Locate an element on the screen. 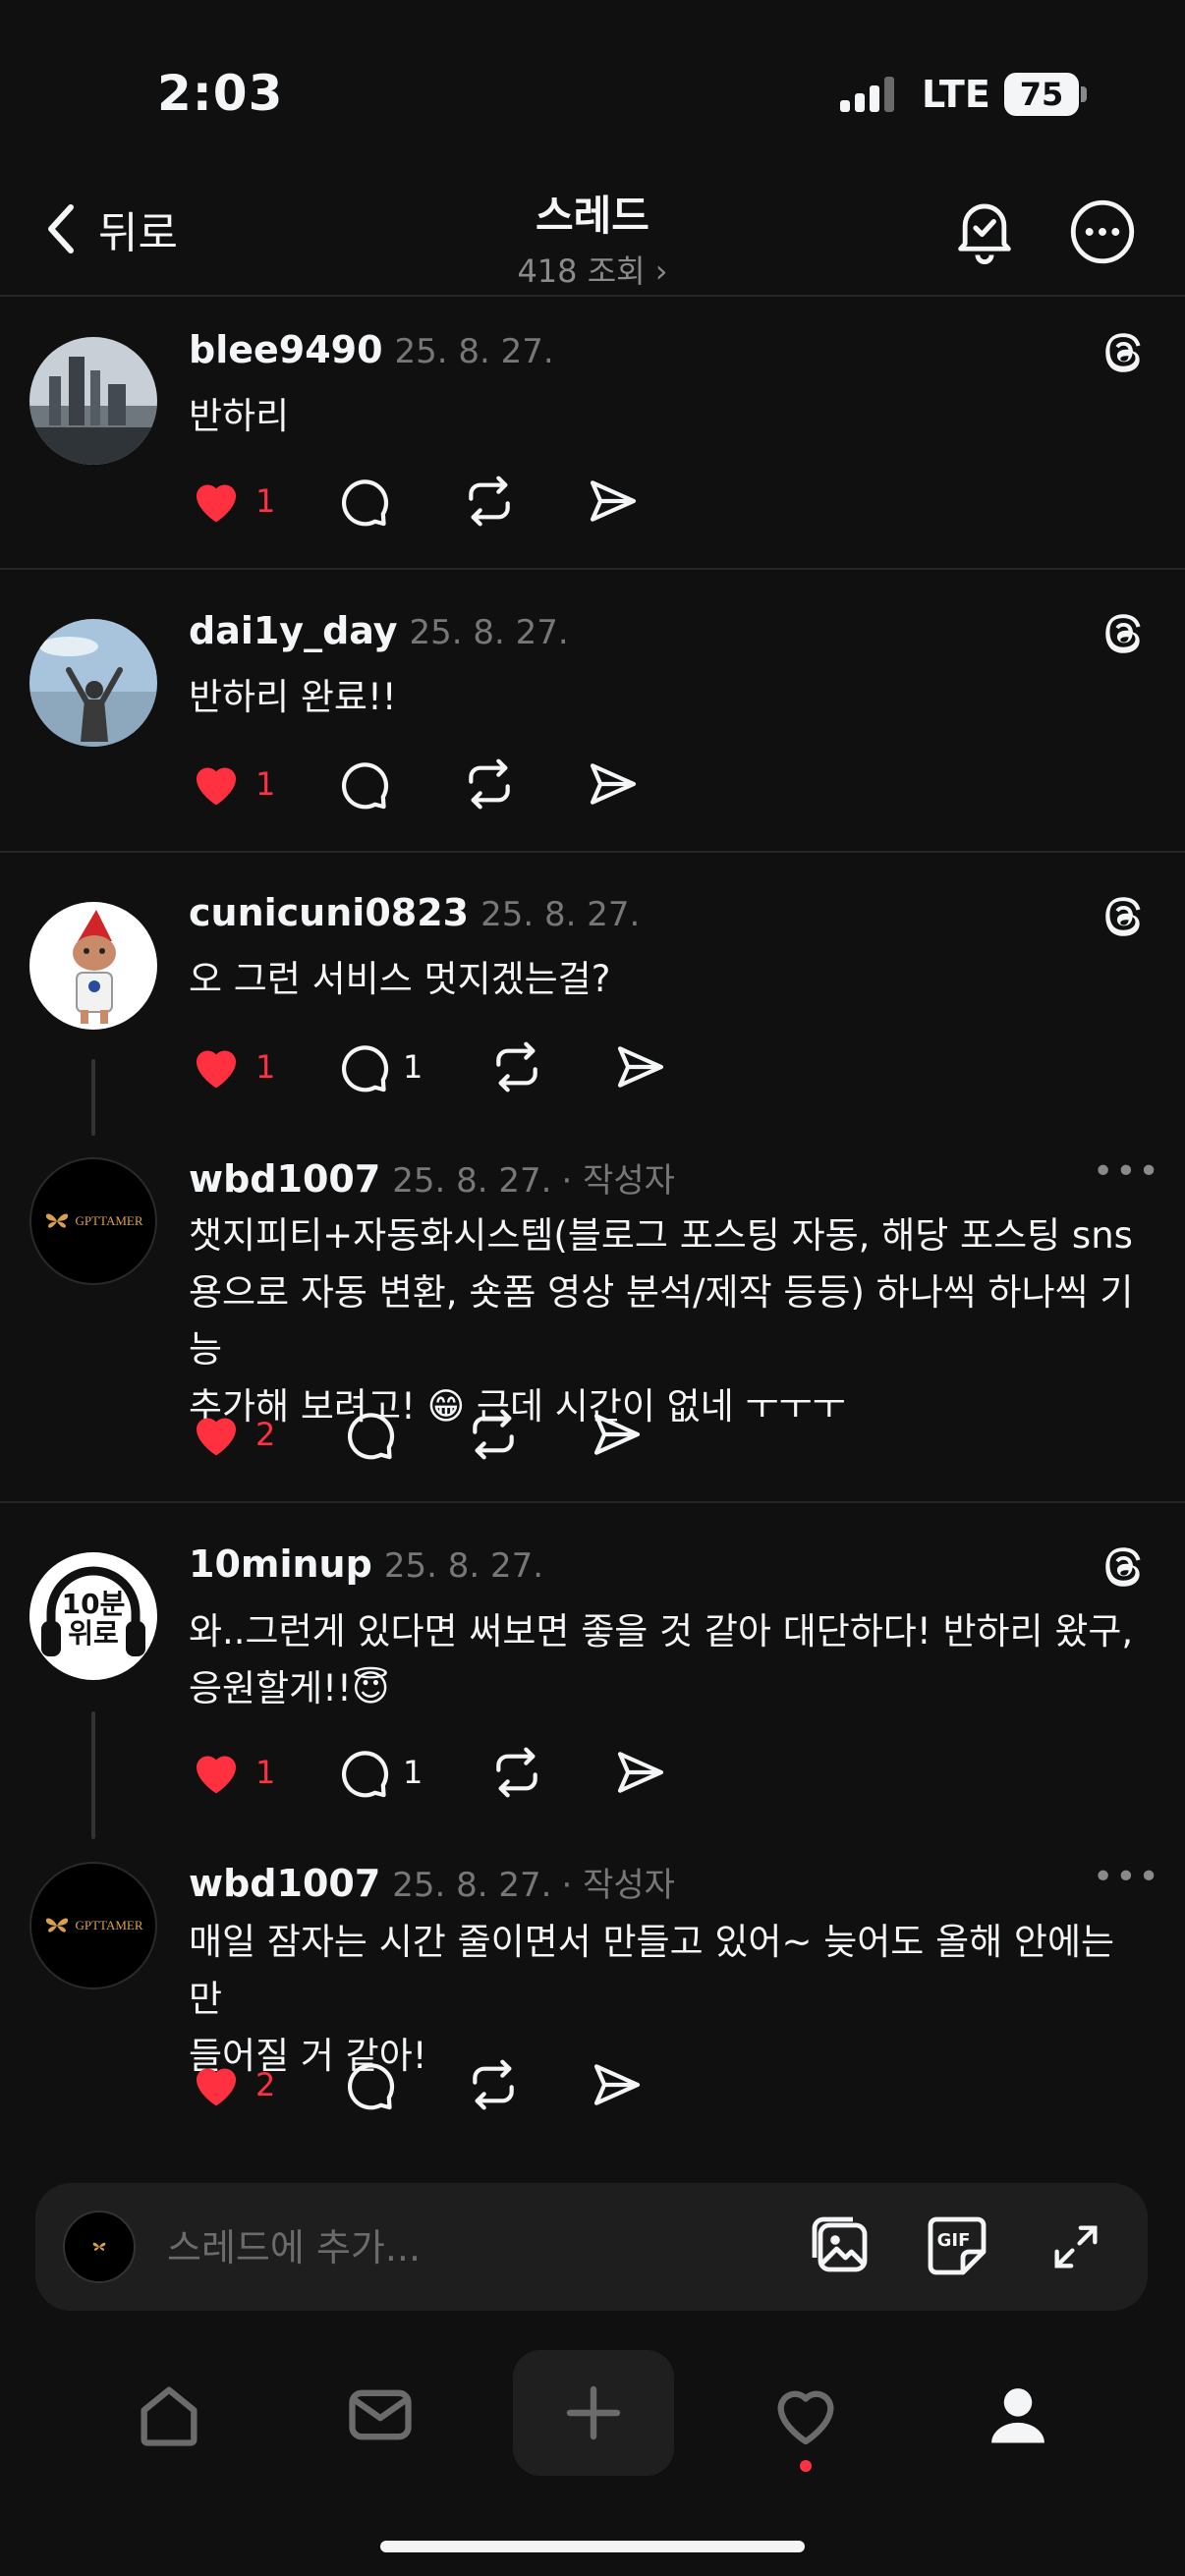  header-title-block: 스레드 418 조회 › is located at coordinates (592, 237).